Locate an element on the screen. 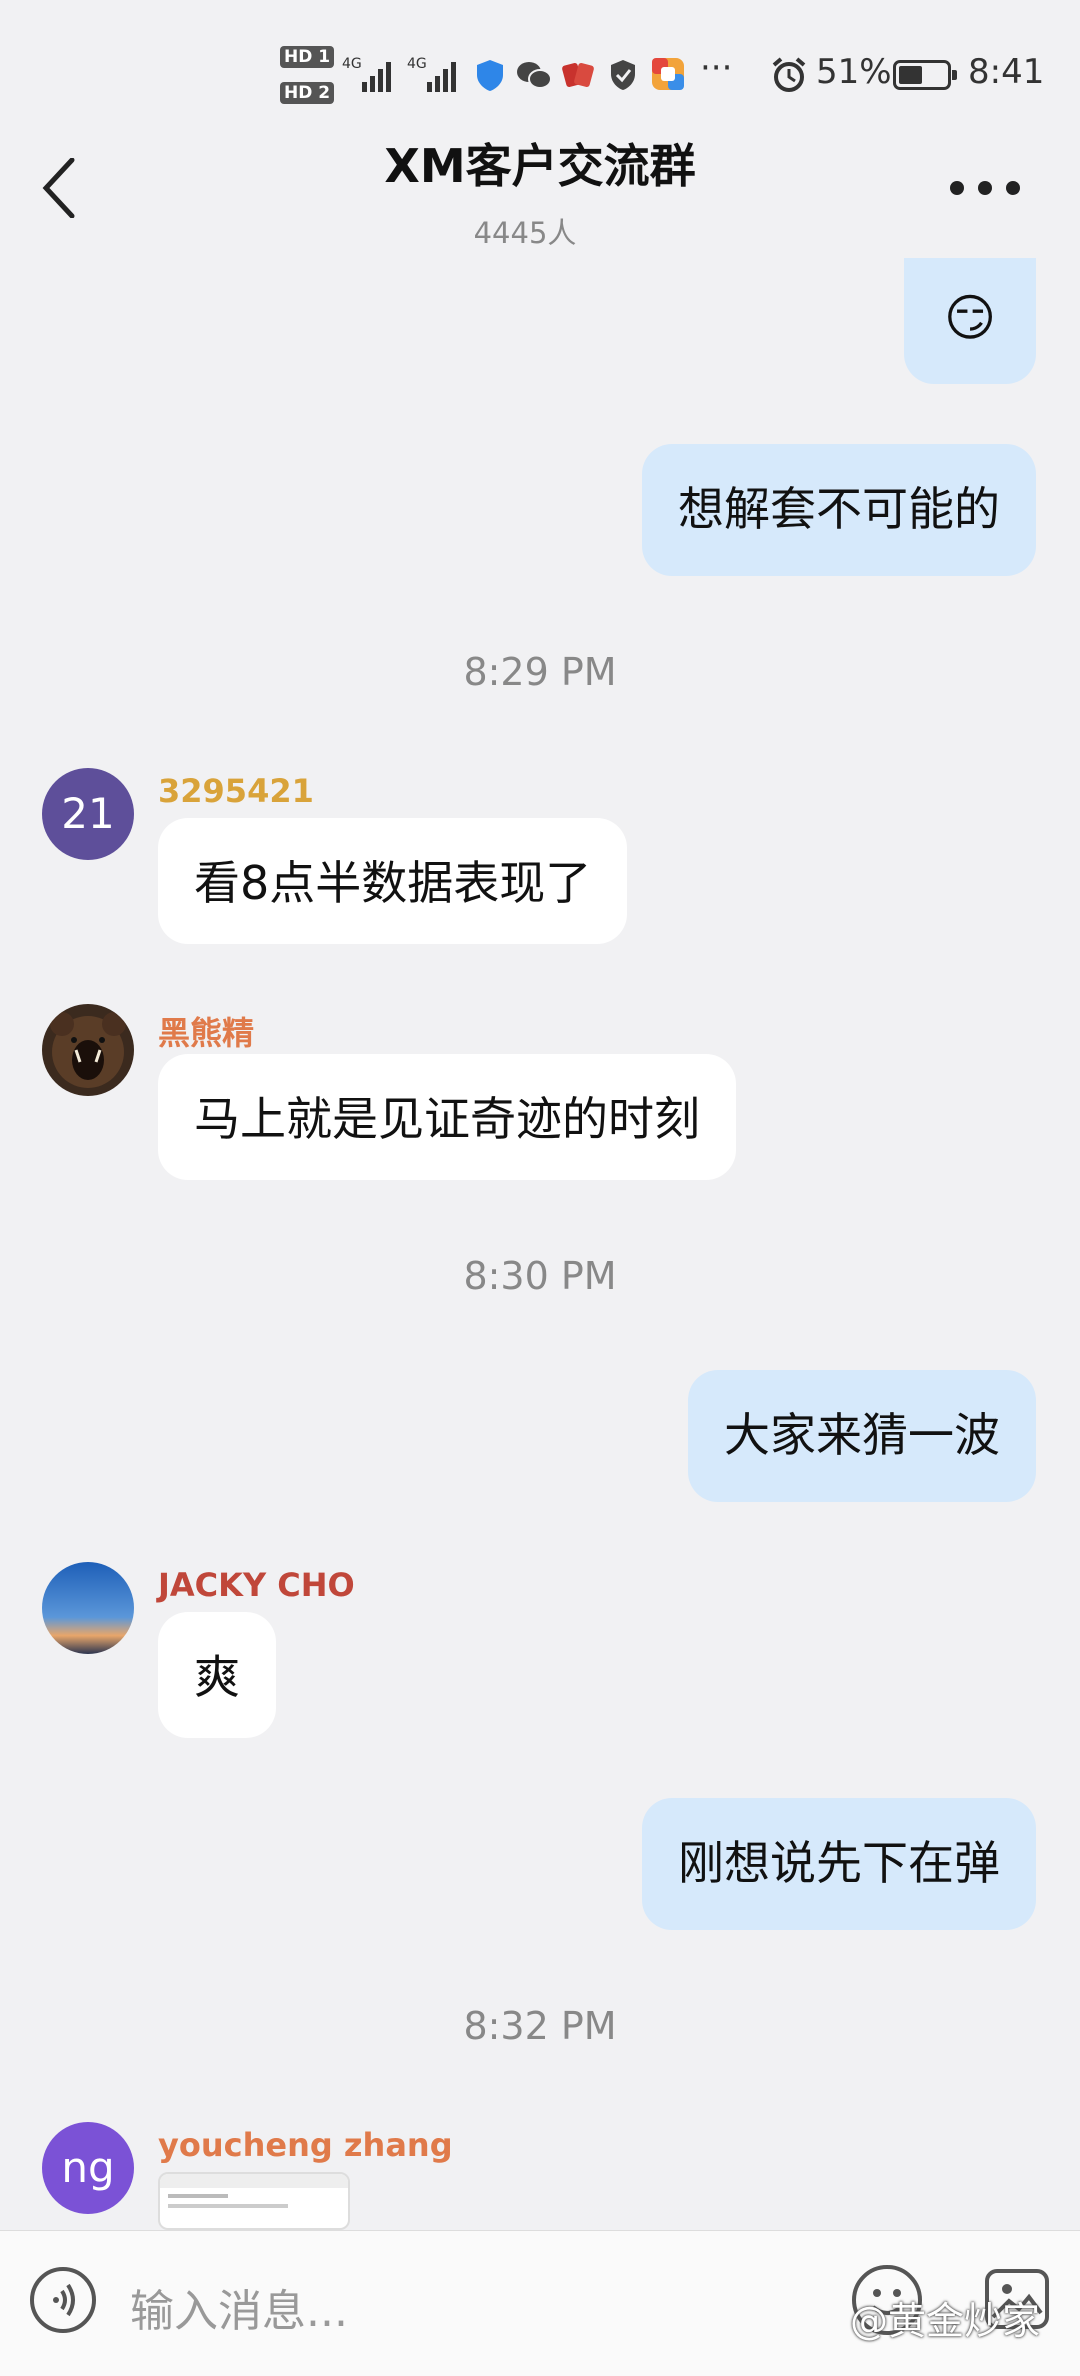  more-options-icon is located at coordinates (985, 188).